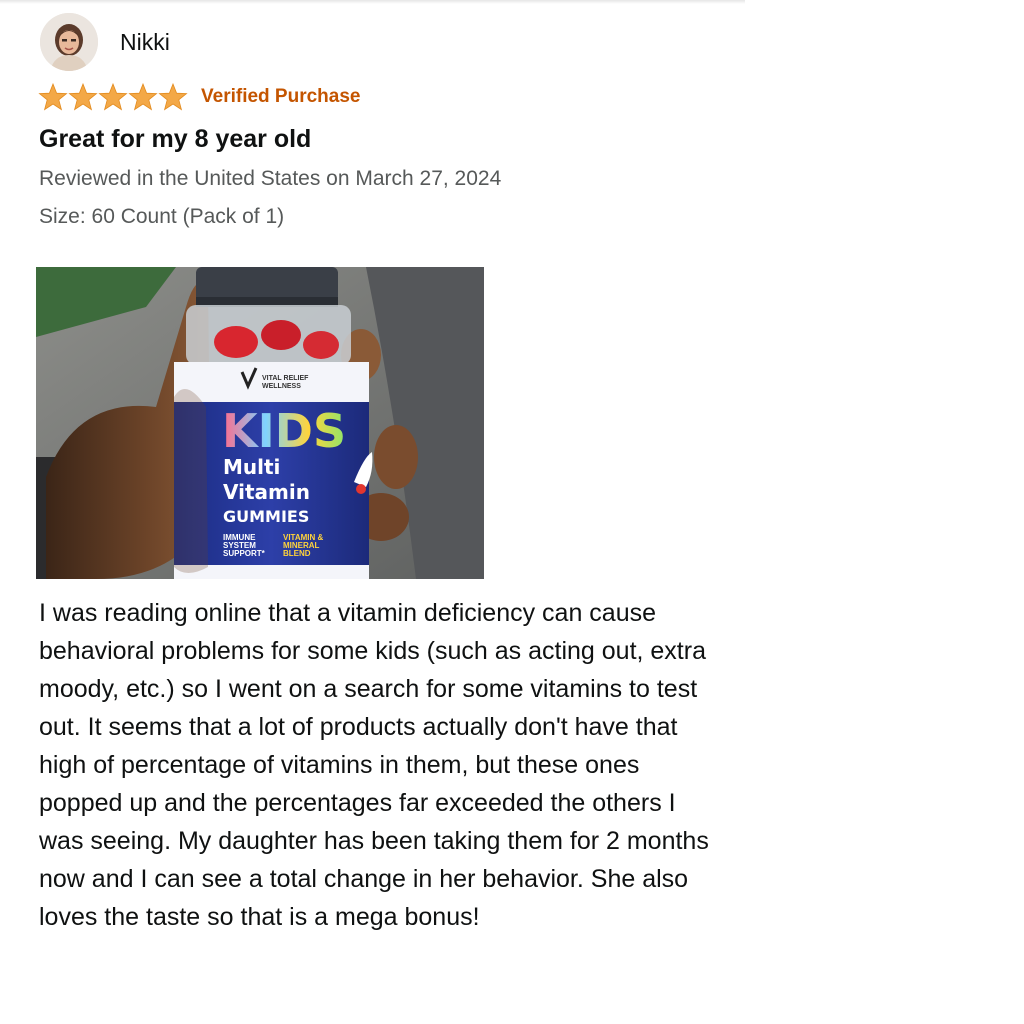 This screenshot has height=1024, width=1024. What do you see at coordinates (281, 96) in the screenshot?
I see `verified-purchase-badge: Verified Purchase` at bounding box center [281, 96].